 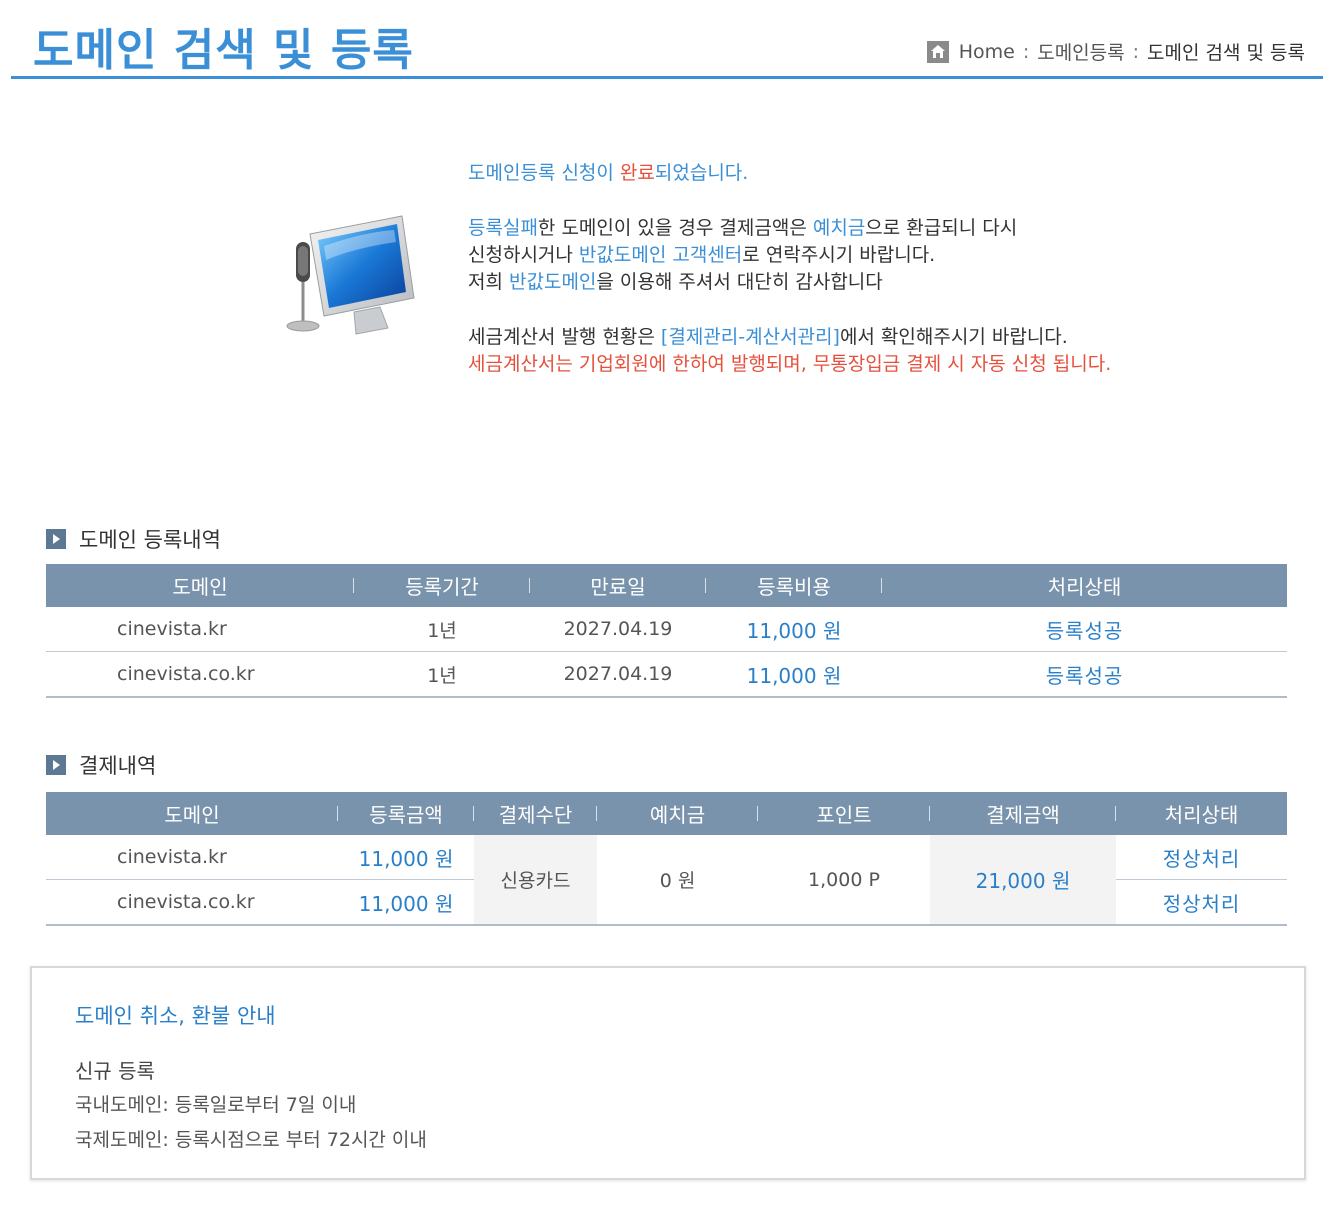 I want to click on notice-text: 한 도메인이 있을 경우 결제금액은, so click(x=675, y=228).